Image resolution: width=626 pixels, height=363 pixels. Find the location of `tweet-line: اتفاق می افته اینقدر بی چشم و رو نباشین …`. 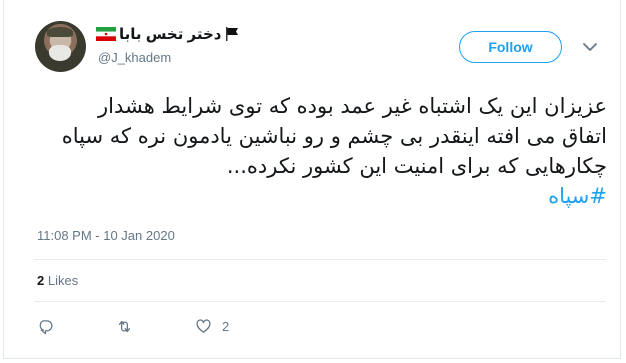

tweet-line: اتفاق می افته اینقدر بی چشم و رو نباشین … is located at coordinates (334, 136).